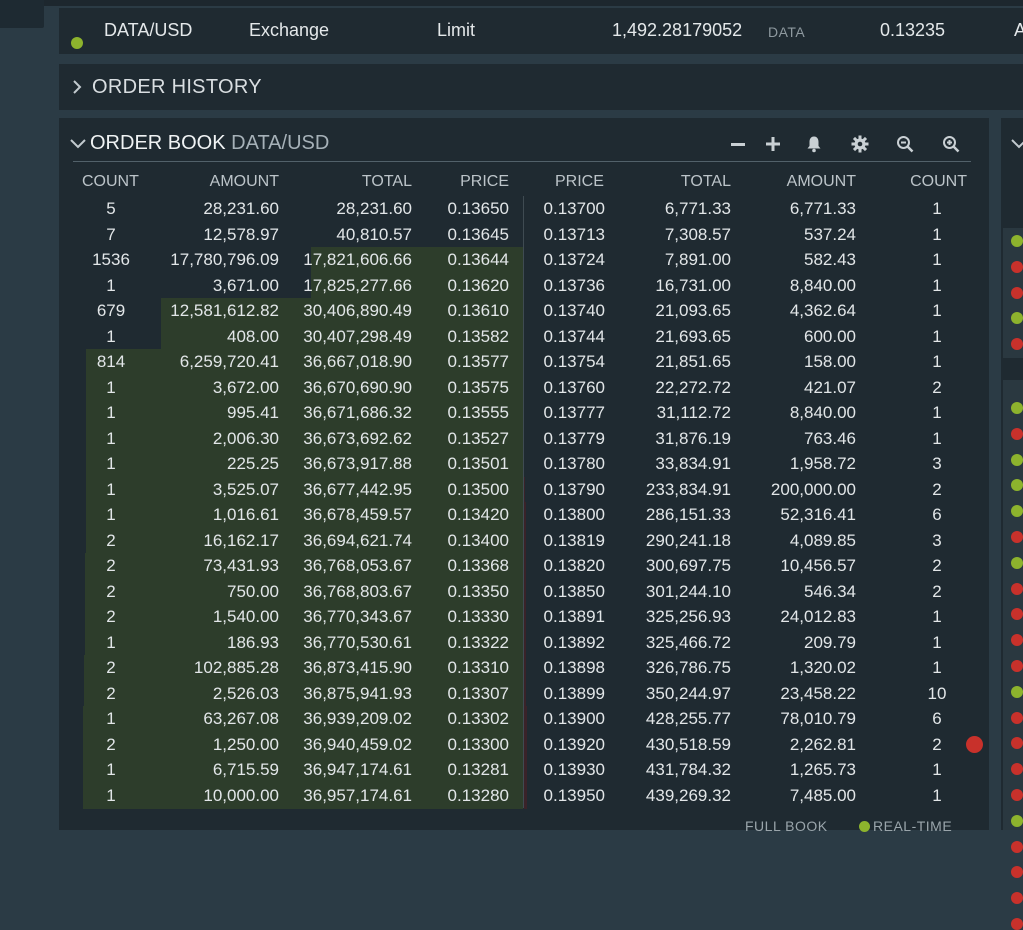 This screenshot has height=930, width=1023. What do you see at coordinates (738, 144) in the screenshot?
I see `minus-icon` at bounding box center [738, 144].